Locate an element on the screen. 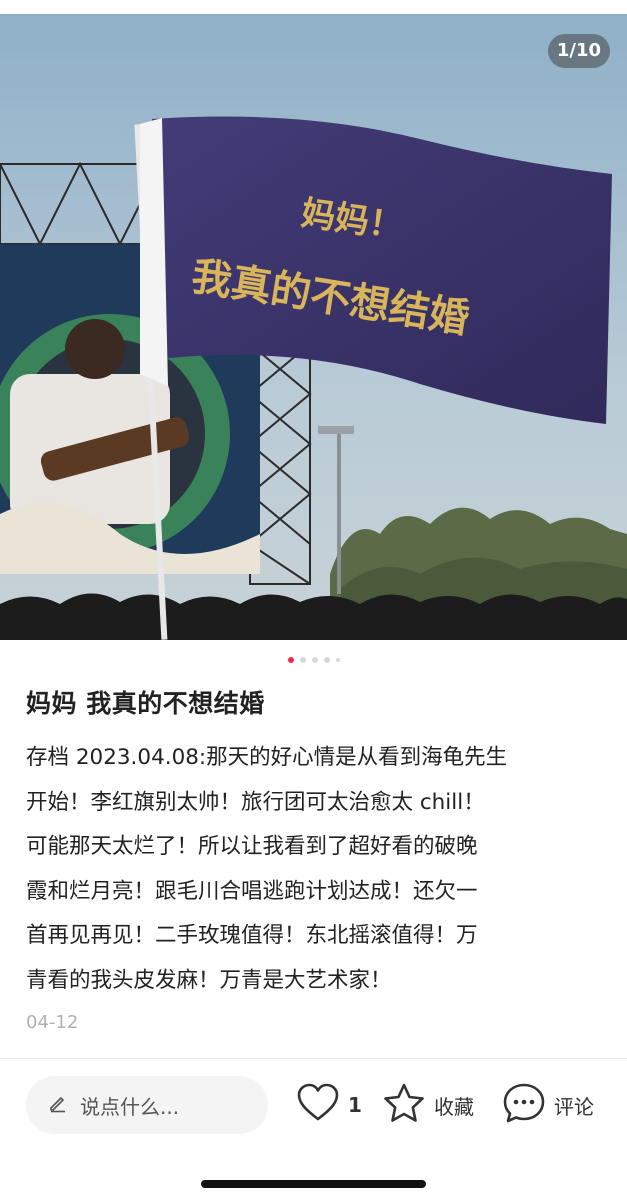 Image resolution: width=627 pixels, height=1200 pixels. post-body-line: 可能那天太烂了！所以让我看到了超好看的破晚 is located at coordinates (252, 846).